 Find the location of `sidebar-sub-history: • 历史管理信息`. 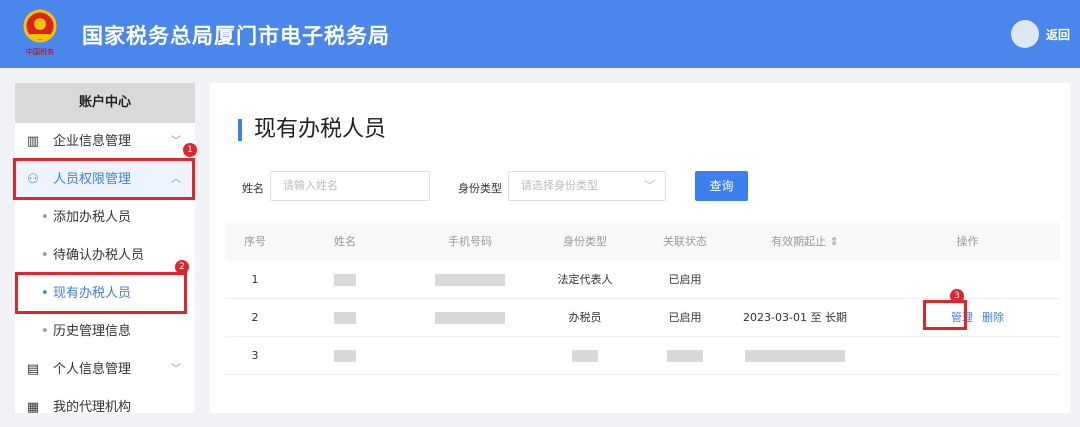

sidebar-sub-history: • 历史管理信息 is located at coordinates (105, 332).